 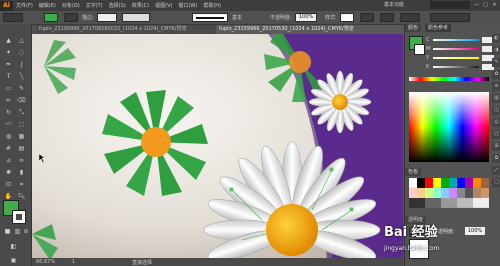 I want to click on fill-swatch, so click(x=51, y=17).